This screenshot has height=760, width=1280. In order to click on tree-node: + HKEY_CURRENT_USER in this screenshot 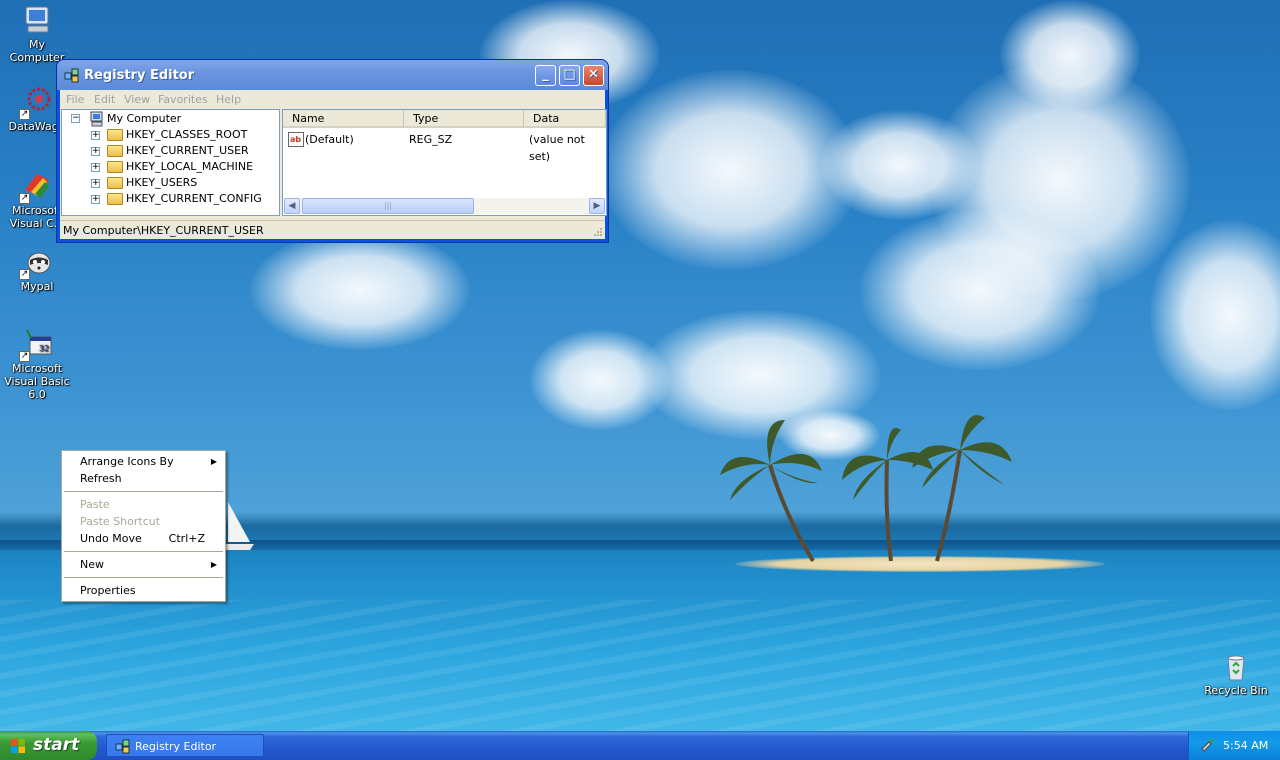, I will do `click(170, 151)`.